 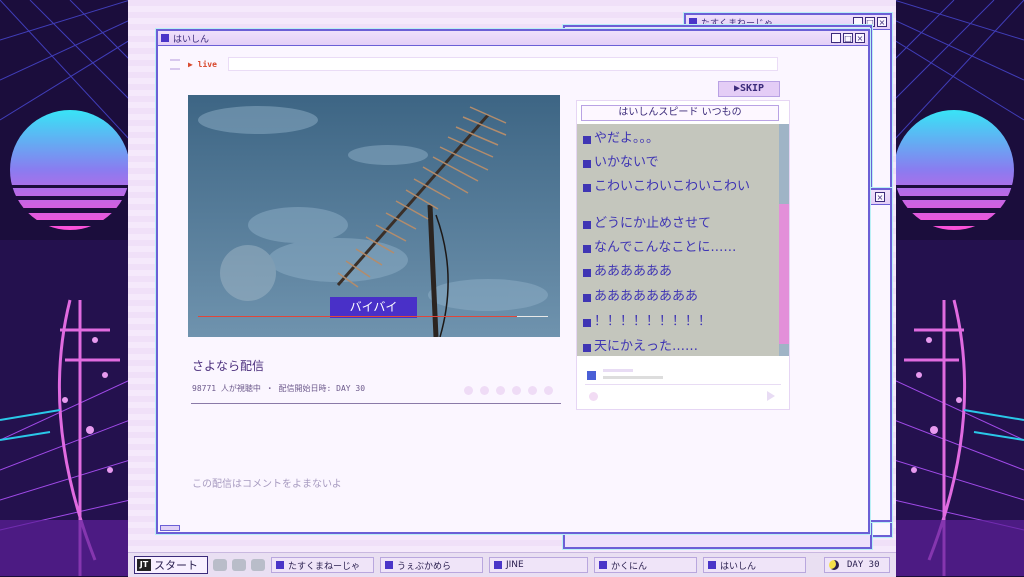 What do you see at coordinates (239, 565) in the screenshot?
I see `chat-icon` at bounding box center [239, 565].